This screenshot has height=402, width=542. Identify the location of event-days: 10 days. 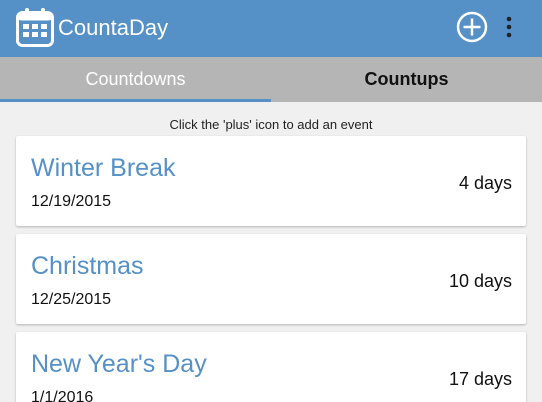
(480, 281).